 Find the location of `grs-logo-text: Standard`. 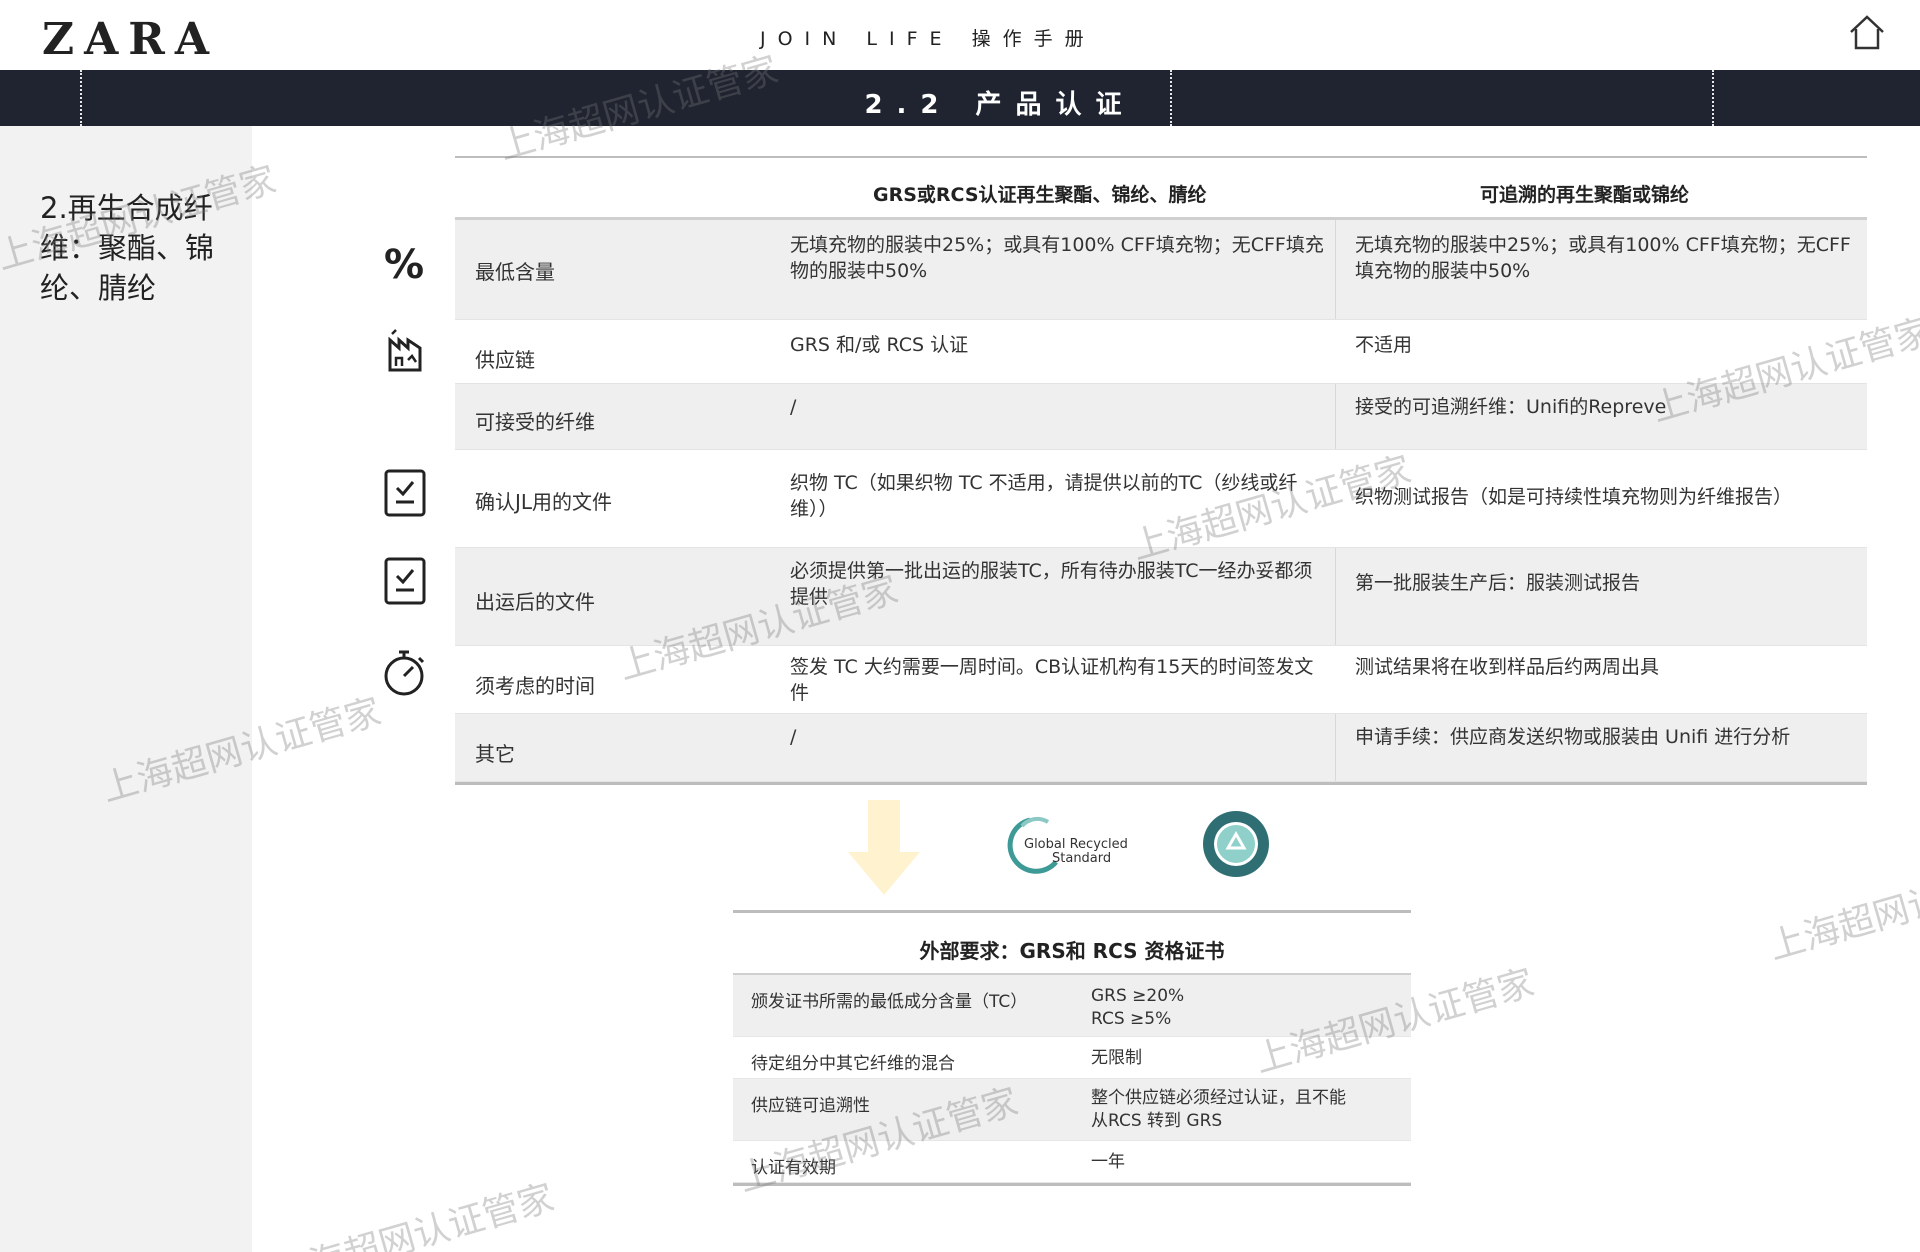

grs-logo-text: Standard is located at coordinates (1081, 858).